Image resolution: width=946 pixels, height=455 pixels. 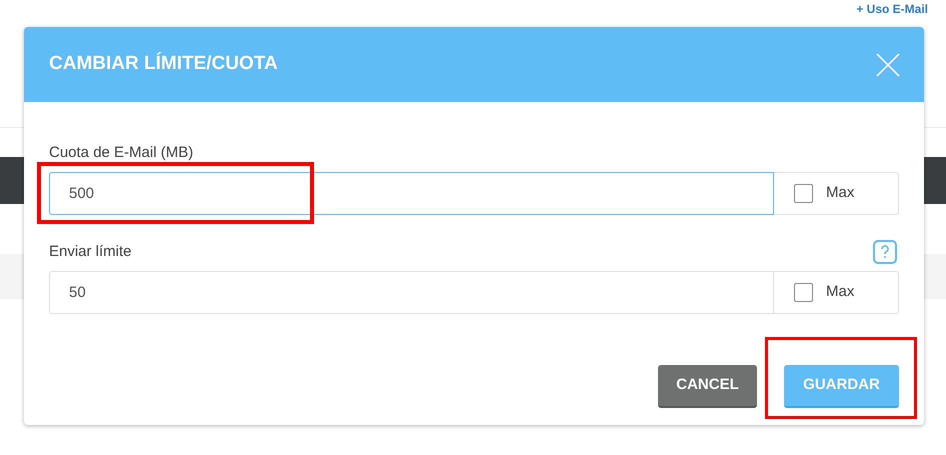 I want to click on field-label: Cuota de E-Mail (MB), so click(x=121, y=152).